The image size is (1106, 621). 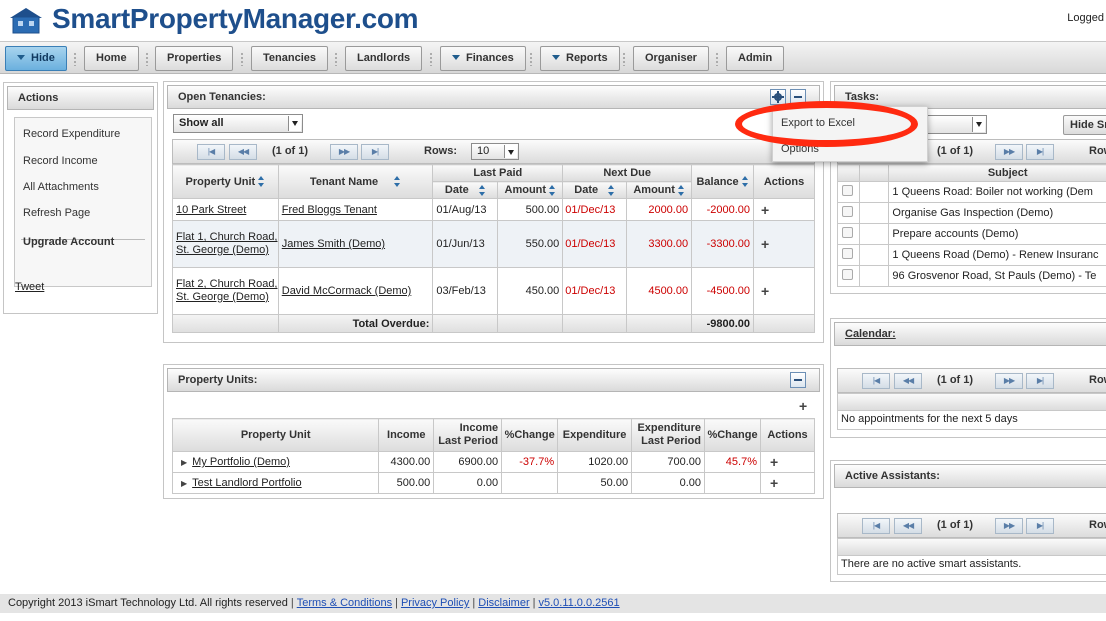 I want to click on settings-gear-button, so click(x=778, y=97).